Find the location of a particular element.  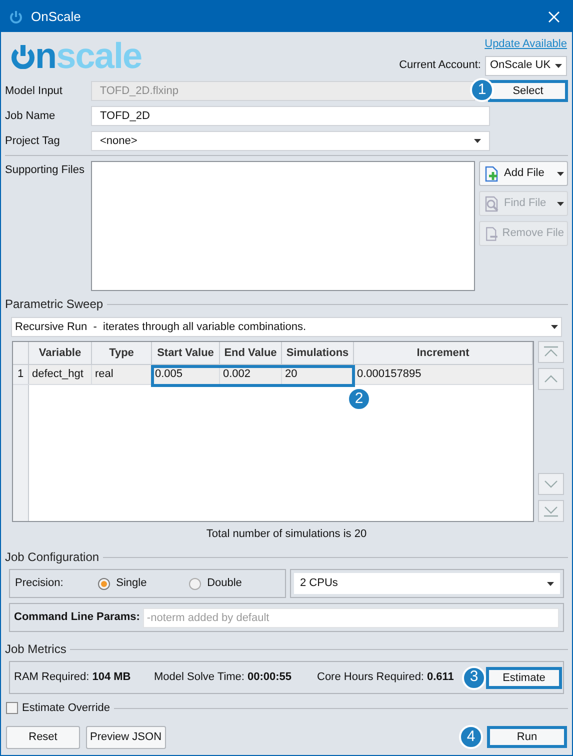

section-title: Parametric Sweep is located at coordinates (54, 304).